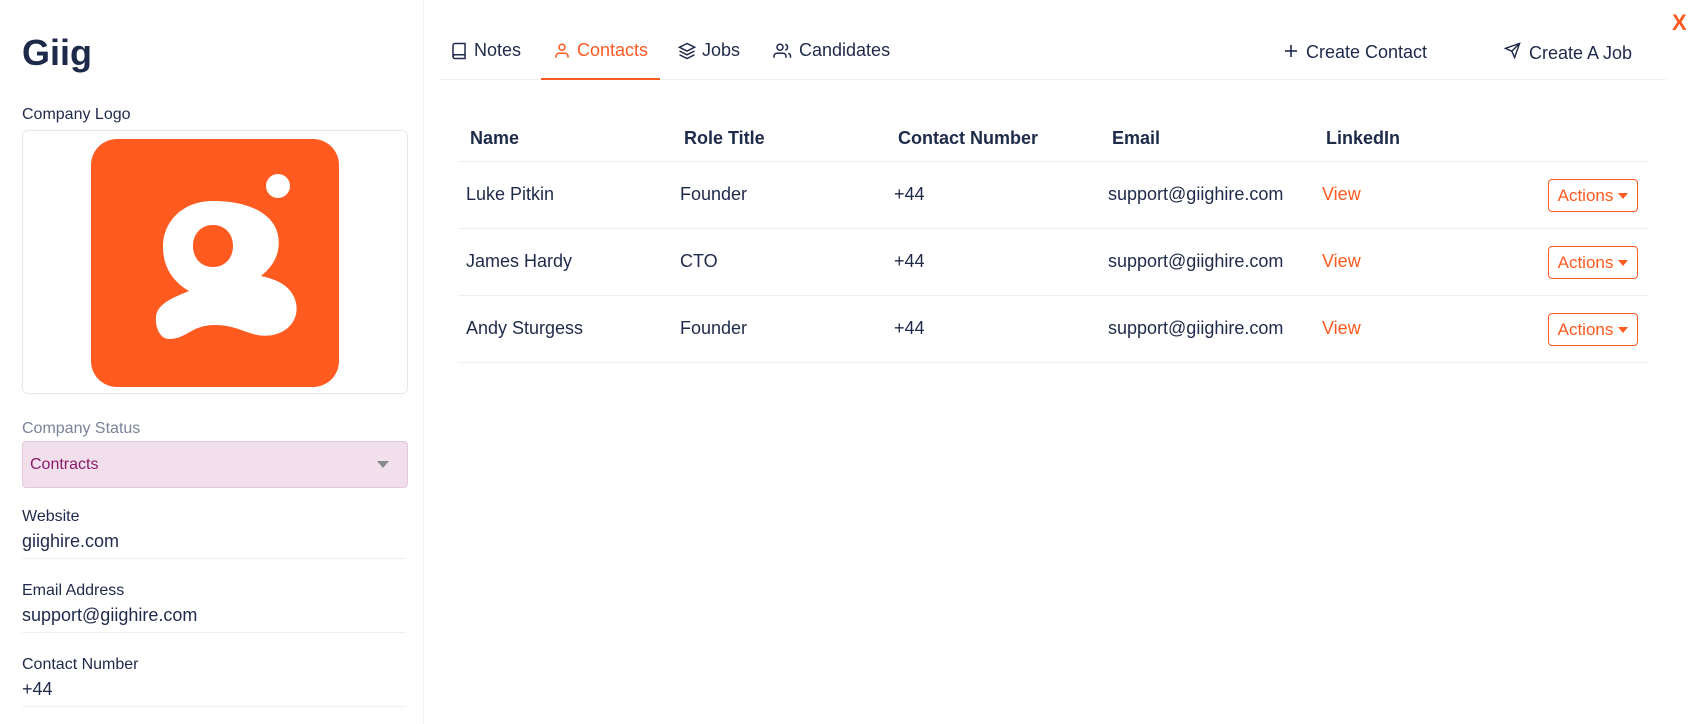 The image size is (1706, 724). What do you see at coordinates (721, 50) in the screenshot?
I see `tab-jobs-label: Jobs` at bounding box center [721, 50].